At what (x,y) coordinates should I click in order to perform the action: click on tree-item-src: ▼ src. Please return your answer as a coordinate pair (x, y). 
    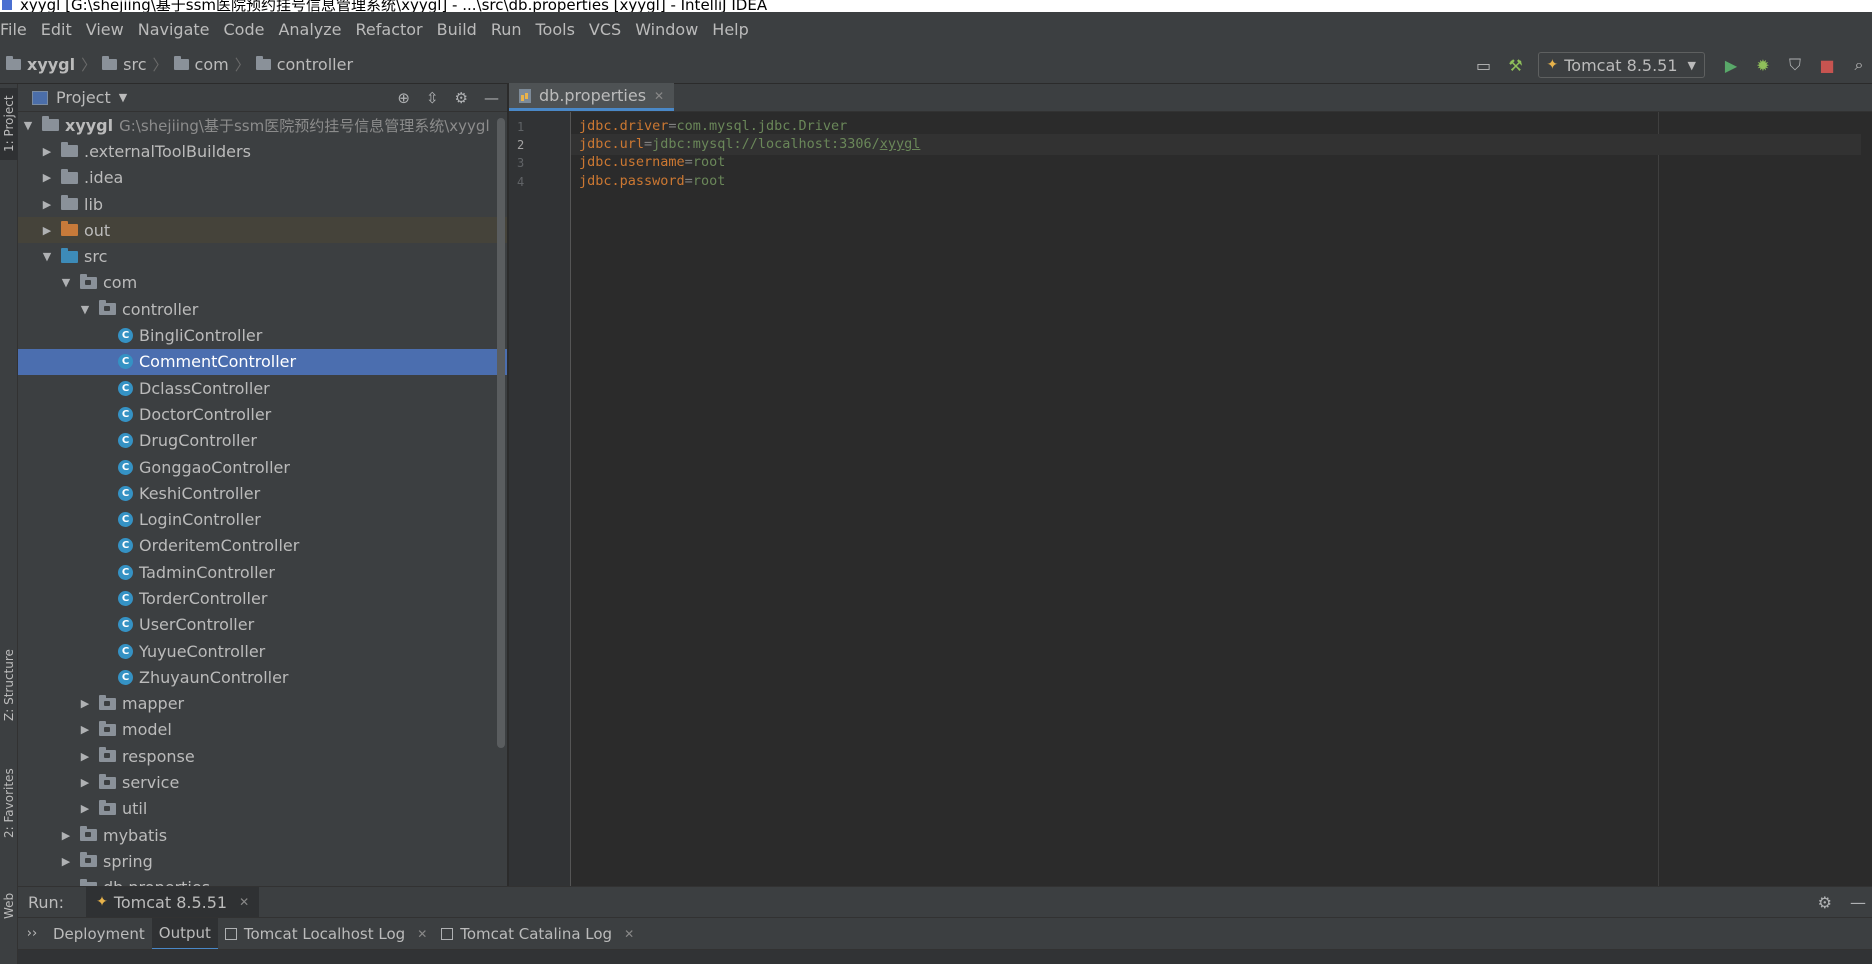
    Looking at the image, I should click on (262, 256).